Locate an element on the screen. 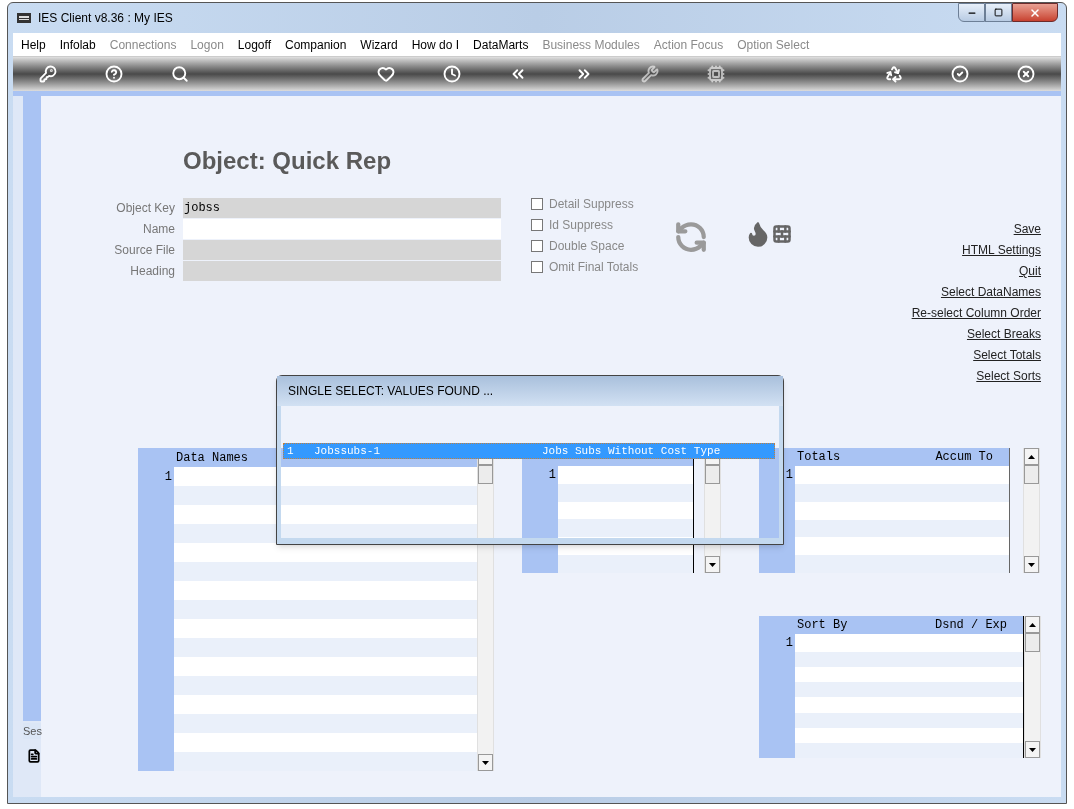 This screenshot has width=1074, height=809. field-label: Object Key is located at coordinates (145, 208).